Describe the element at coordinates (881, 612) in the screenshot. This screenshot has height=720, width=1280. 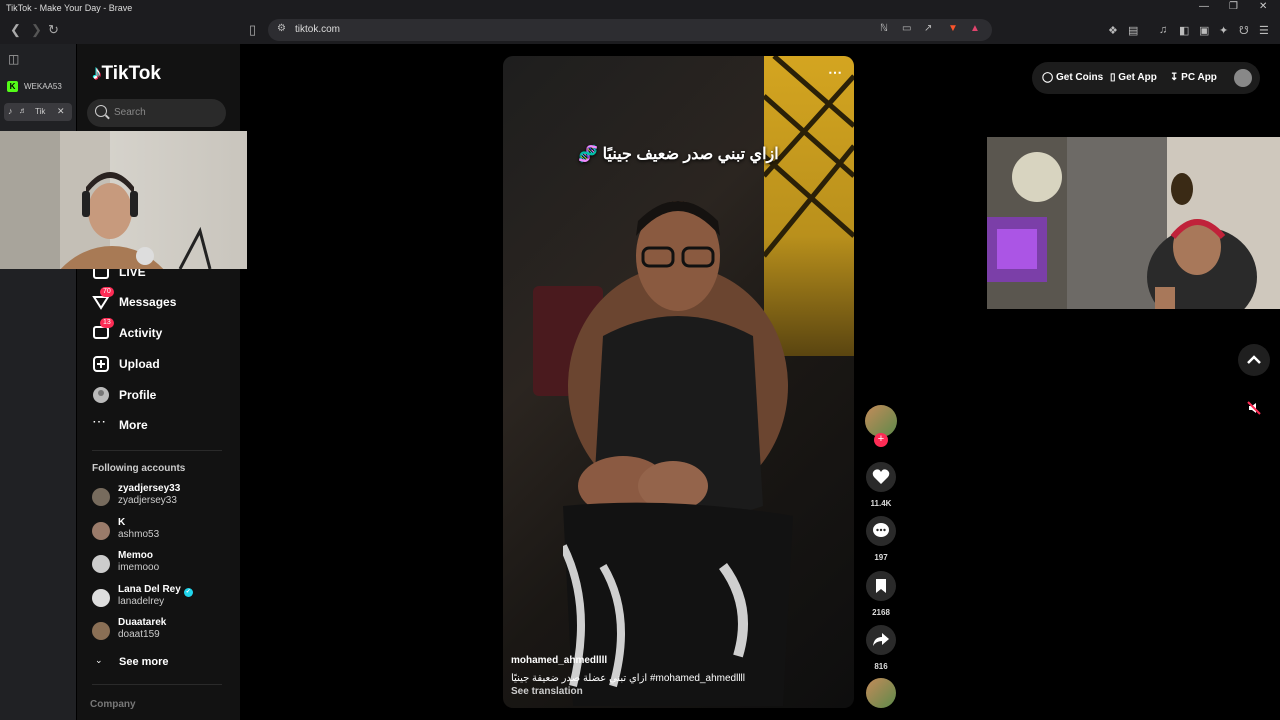
I see `save-count: 2168` at that location.